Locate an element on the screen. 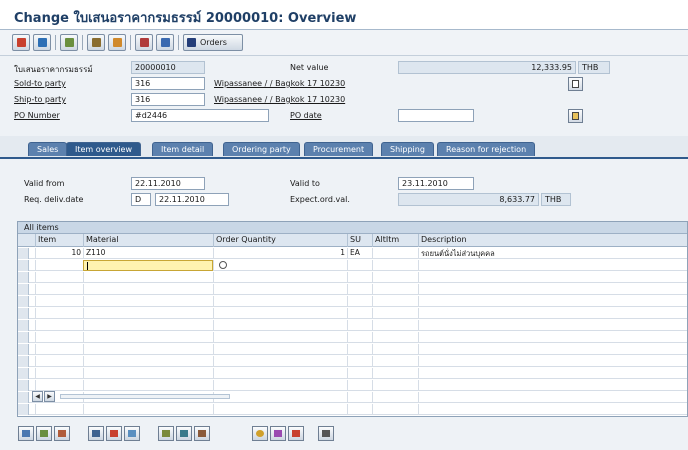 The image size is (688, 450). tab-shipping: Shipping is located at coordinates (407, 149).